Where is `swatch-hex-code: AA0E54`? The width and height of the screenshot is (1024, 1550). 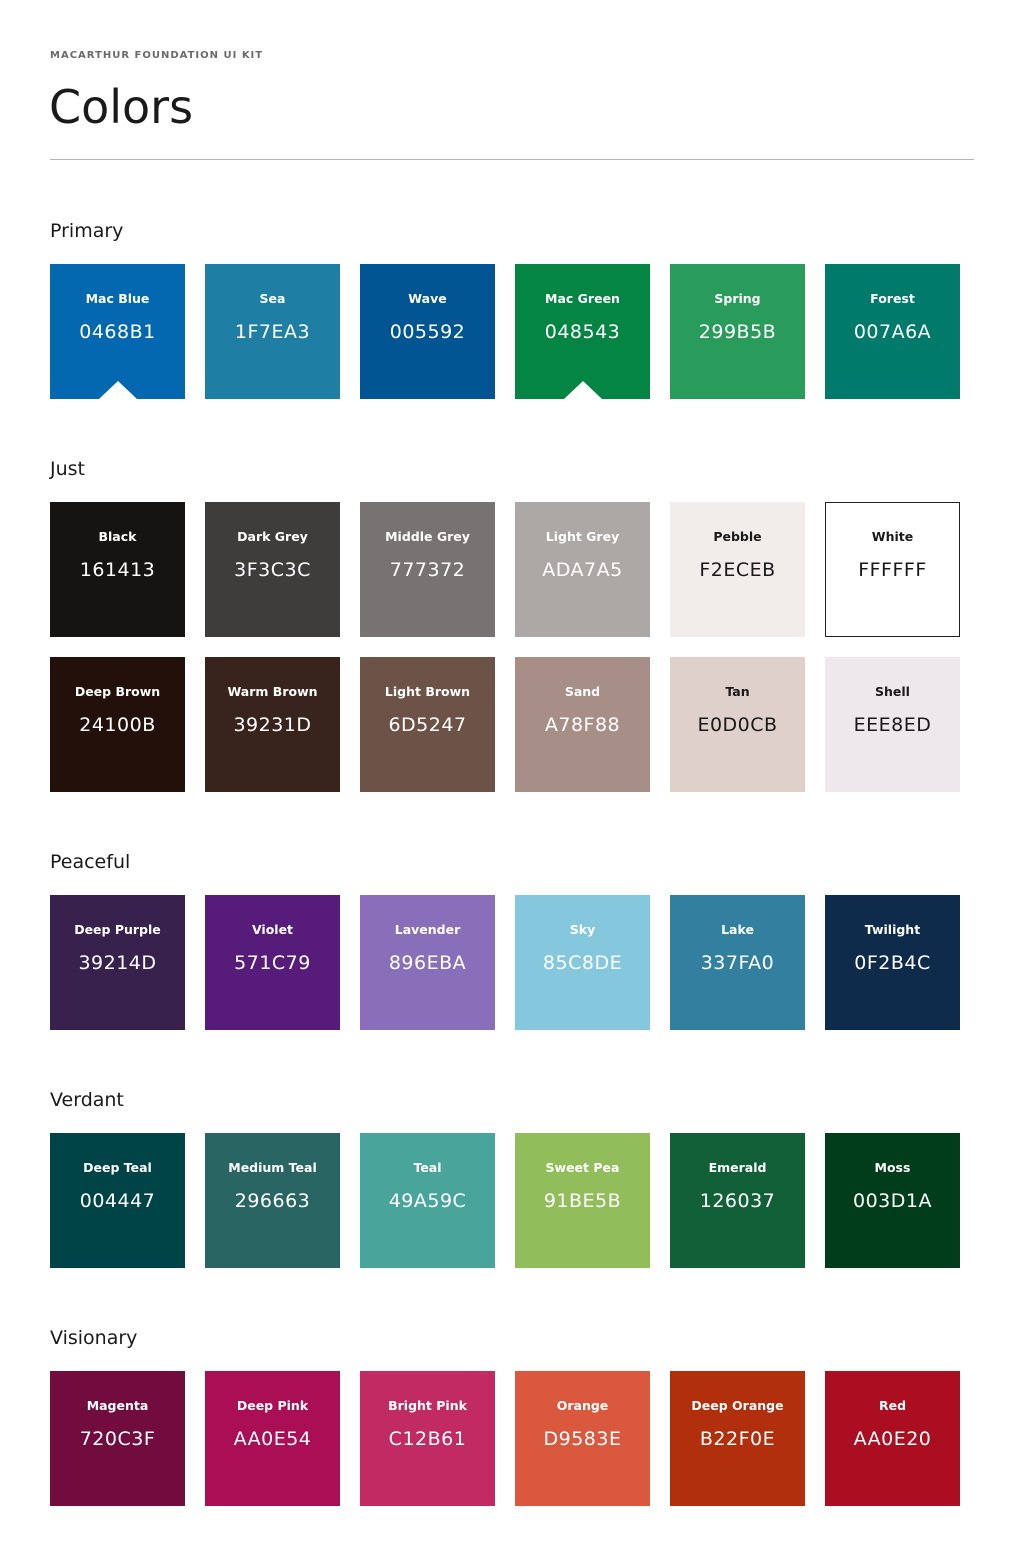
swatch-hex-code: AA0E54 is located at coordinates (272, 1439).